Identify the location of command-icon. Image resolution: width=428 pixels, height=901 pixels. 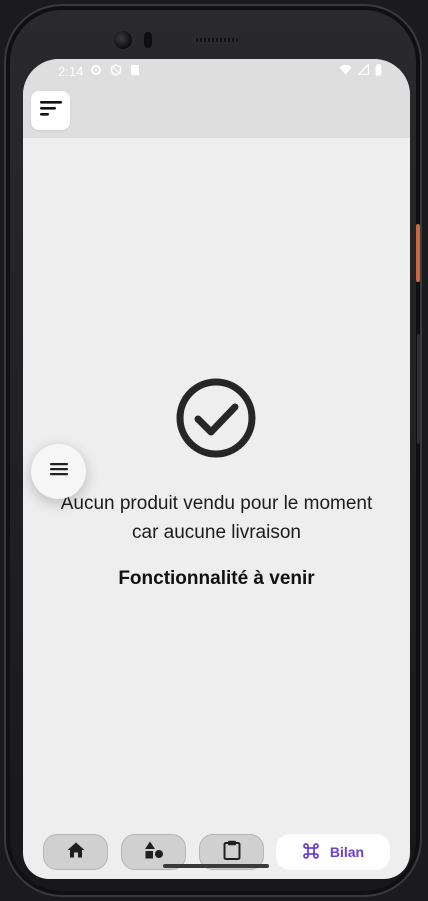
(311, 852).